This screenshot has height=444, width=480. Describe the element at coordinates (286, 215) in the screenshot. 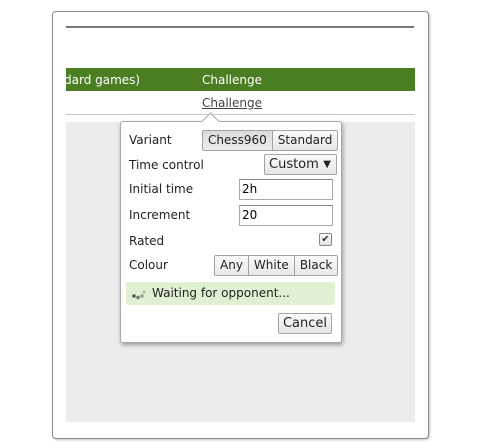

I see `increment-input` at that location.